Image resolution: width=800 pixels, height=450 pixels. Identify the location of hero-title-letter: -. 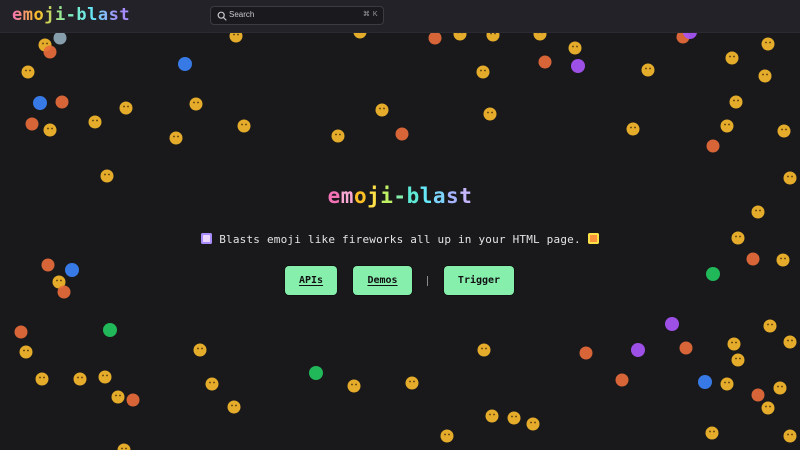
(400, 196).